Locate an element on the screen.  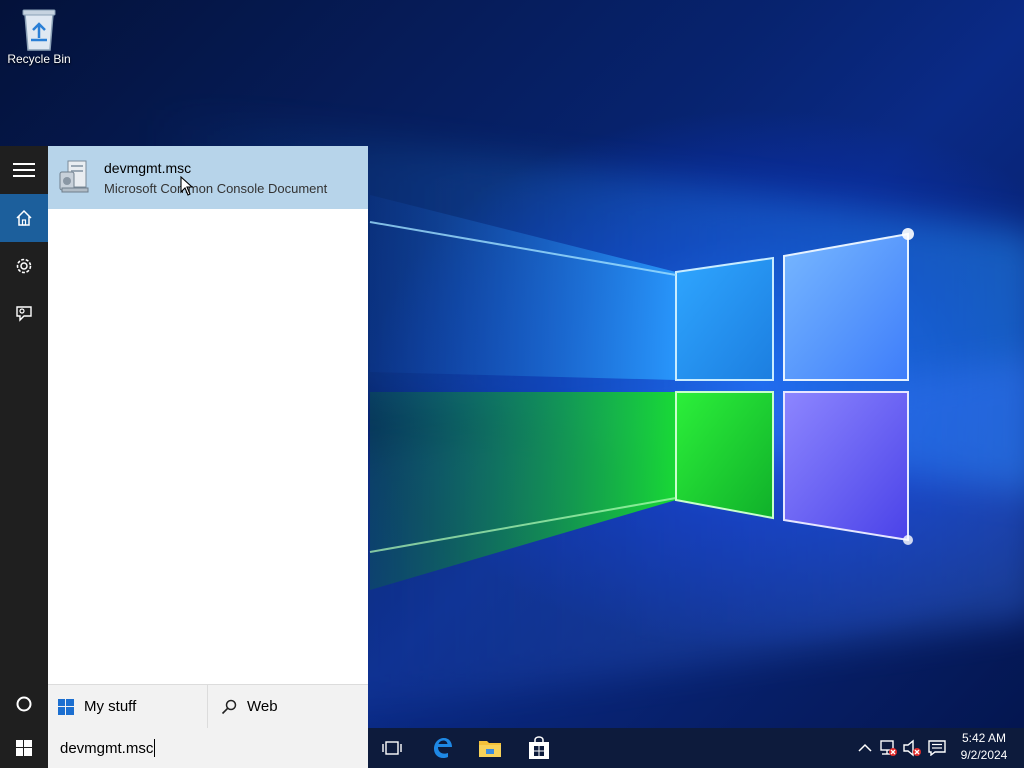
volume-button is located at coordinates (912, 748).